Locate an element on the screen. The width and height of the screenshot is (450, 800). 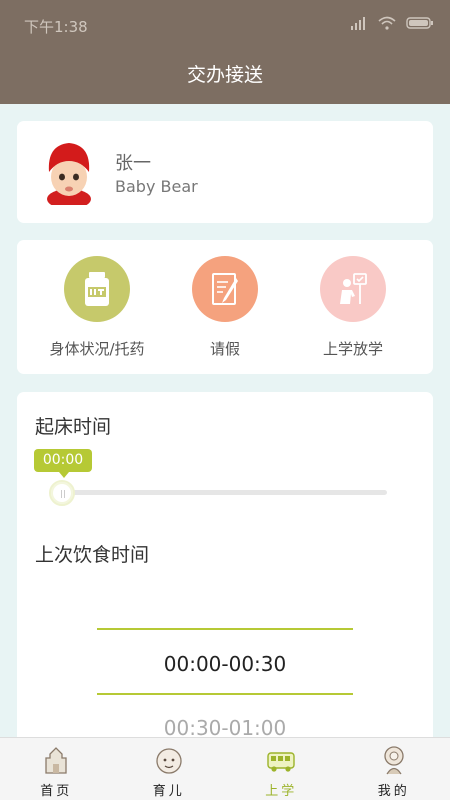
picker-divider-bottom is located at coordinates (225, 694).